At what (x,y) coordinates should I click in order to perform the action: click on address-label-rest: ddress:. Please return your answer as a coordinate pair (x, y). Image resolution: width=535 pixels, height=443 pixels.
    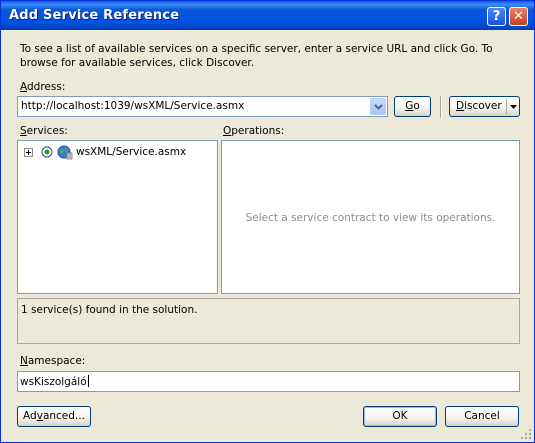
    Looking at the image, I should click on (46, 87).